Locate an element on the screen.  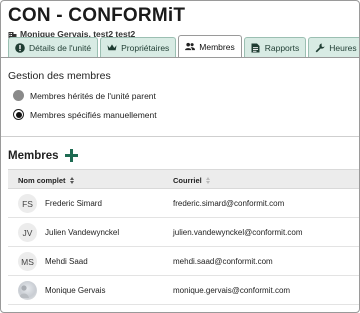
member-email: monique.gervais@conformit.com is located at coordinates (232, 290).